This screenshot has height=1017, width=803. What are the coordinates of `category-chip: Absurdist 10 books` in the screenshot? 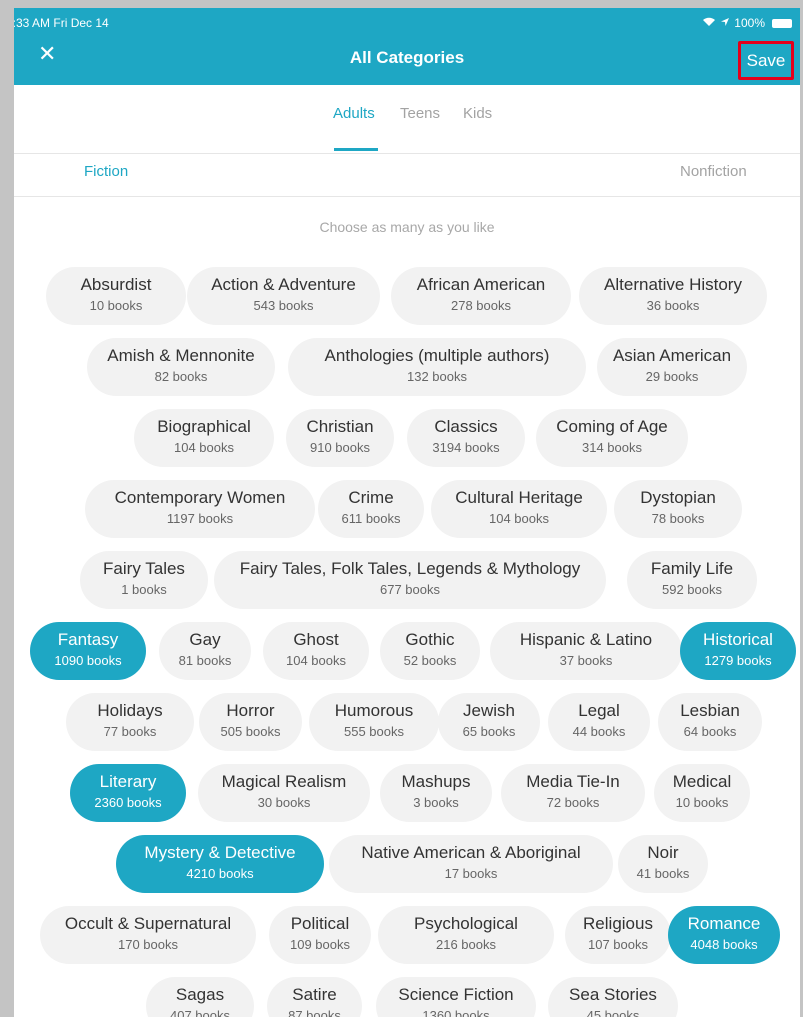 It's located at (116, 296).